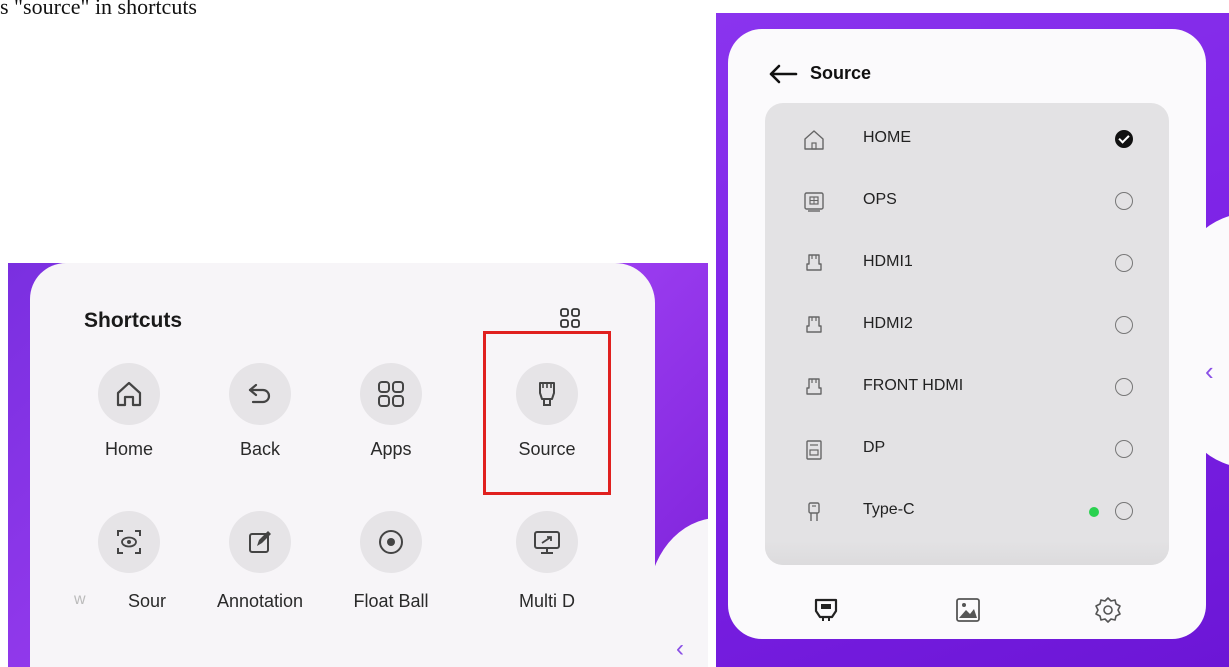  I want to click on source-title: Source, so click(841, 73).